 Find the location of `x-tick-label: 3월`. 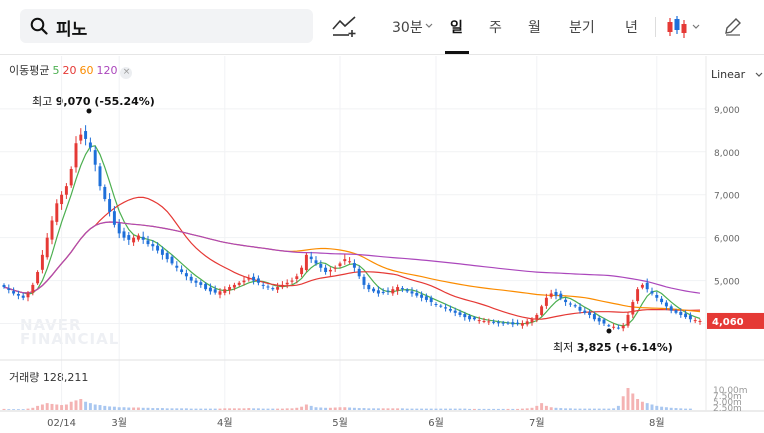

x-tick-label: 3월 is located at coordinates (119, 423).